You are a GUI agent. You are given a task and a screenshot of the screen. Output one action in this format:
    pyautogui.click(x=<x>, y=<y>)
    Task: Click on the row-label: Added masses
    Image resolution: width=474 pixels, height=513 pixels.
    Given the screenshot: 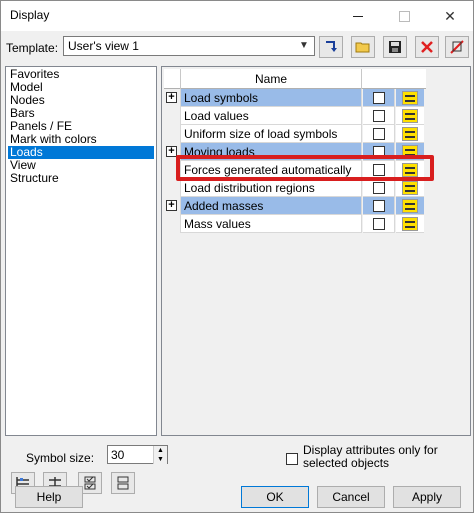 What is the action you would take?
    pyautogui.click(x=271, y=206)
    